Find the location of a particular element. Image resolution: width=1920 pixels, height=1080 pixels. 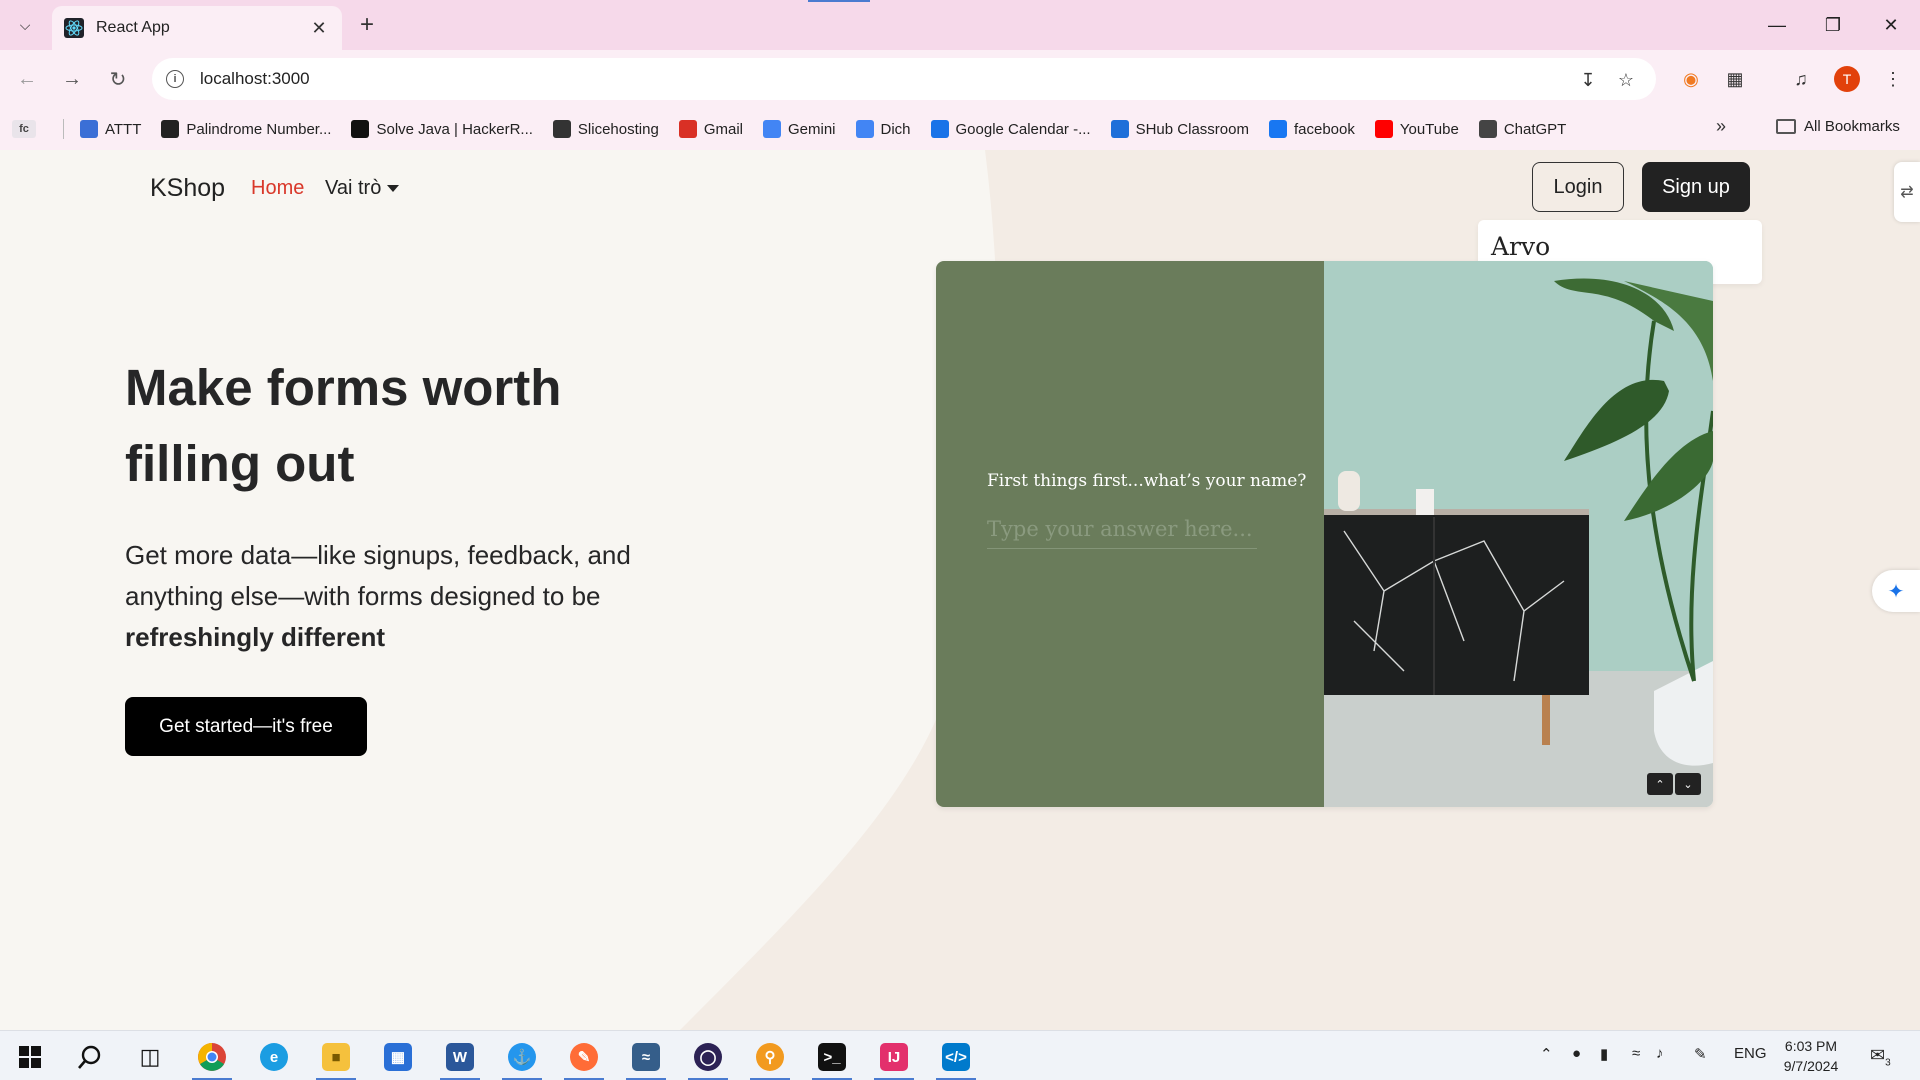

brand-logo: KShop is located at coordinates (187, 188).